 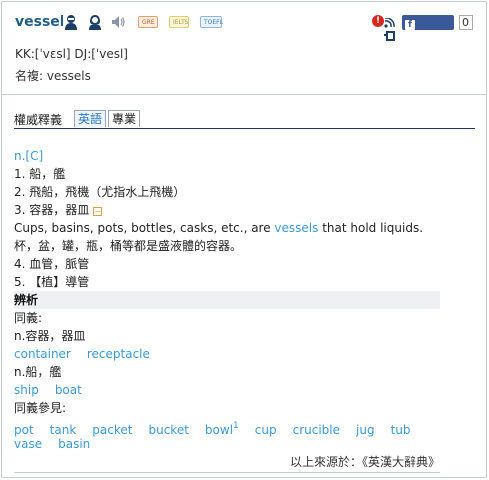 What do you see at coordinates (40, 408) in the screenshot?
I see `see-also-label: 同義參見:` at bounding box center [40, 408].